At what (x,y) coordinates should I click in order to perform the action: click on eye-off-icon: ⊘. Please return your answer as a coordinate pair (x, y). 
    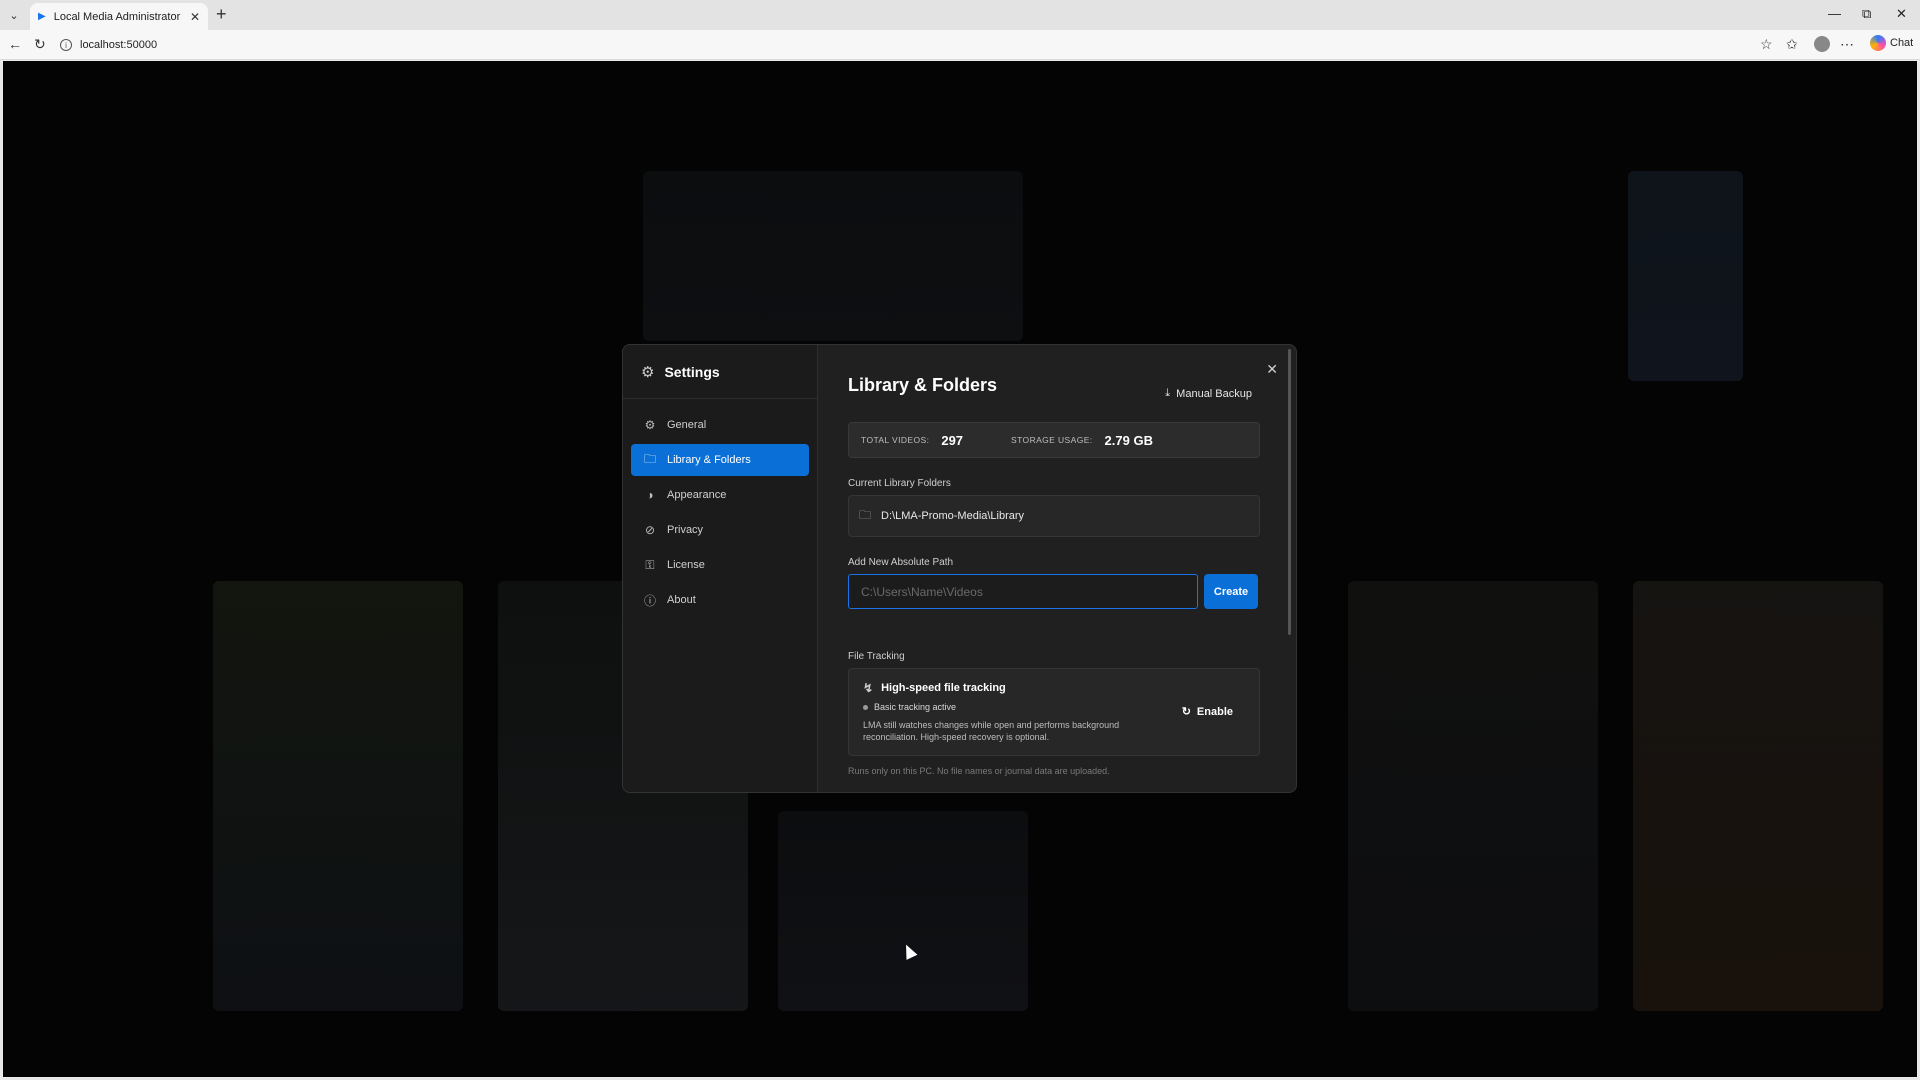
    Looking at the image, I should click on (650, 530).